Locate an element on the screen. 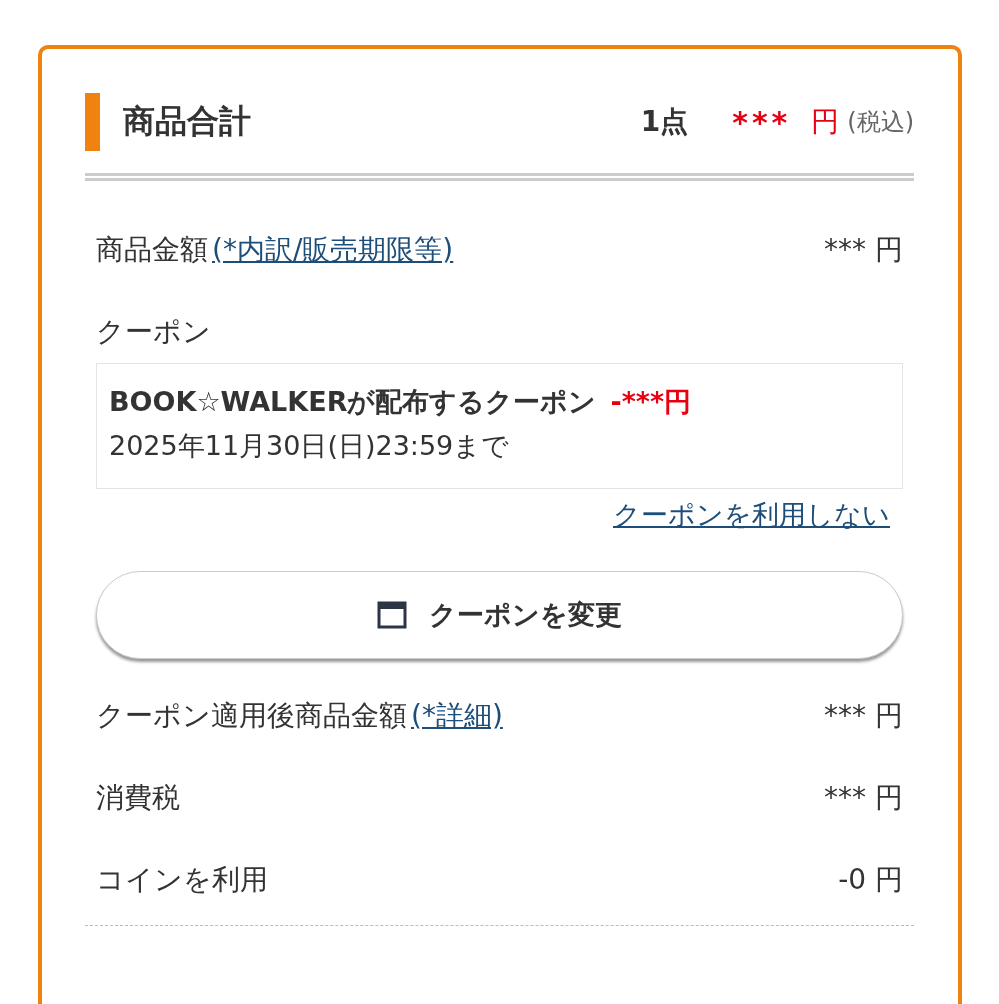 This screenshot has width=999, height=1004. section-title: 商品合計 is located at coordinates (187, 121).